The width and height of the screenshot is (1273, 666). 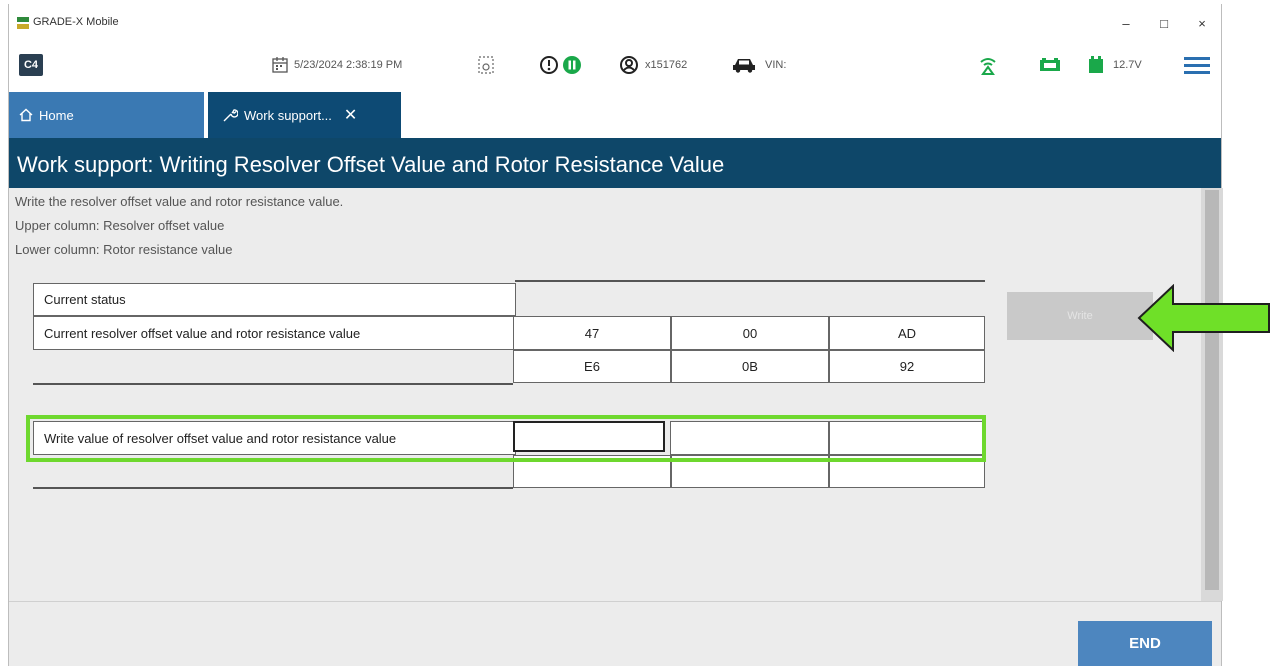 What do you see at coordinates (615, 633) in the screenshot?
I see `footer-bar` at bounding box center [615, 633].